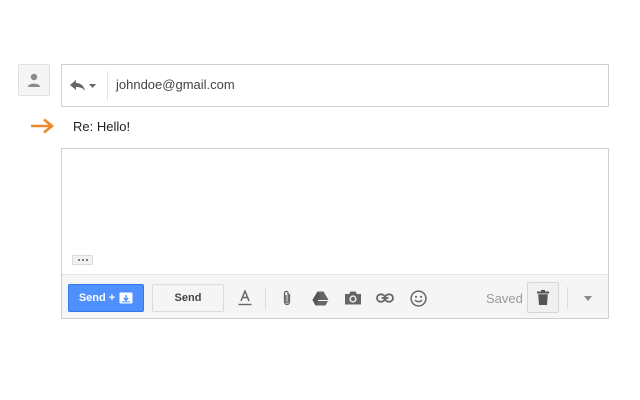  I want to click on link-icon, so click(385, 298).